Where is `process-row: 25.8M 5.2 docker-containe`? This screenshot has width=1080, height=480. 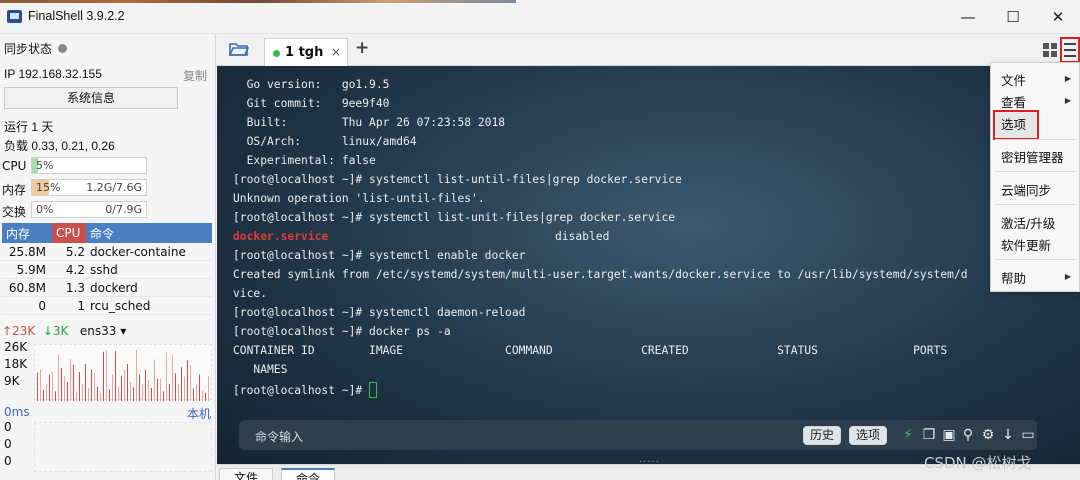 process-row: 25.8M 5.2 docker-containe is located at coordinates (107, 252).